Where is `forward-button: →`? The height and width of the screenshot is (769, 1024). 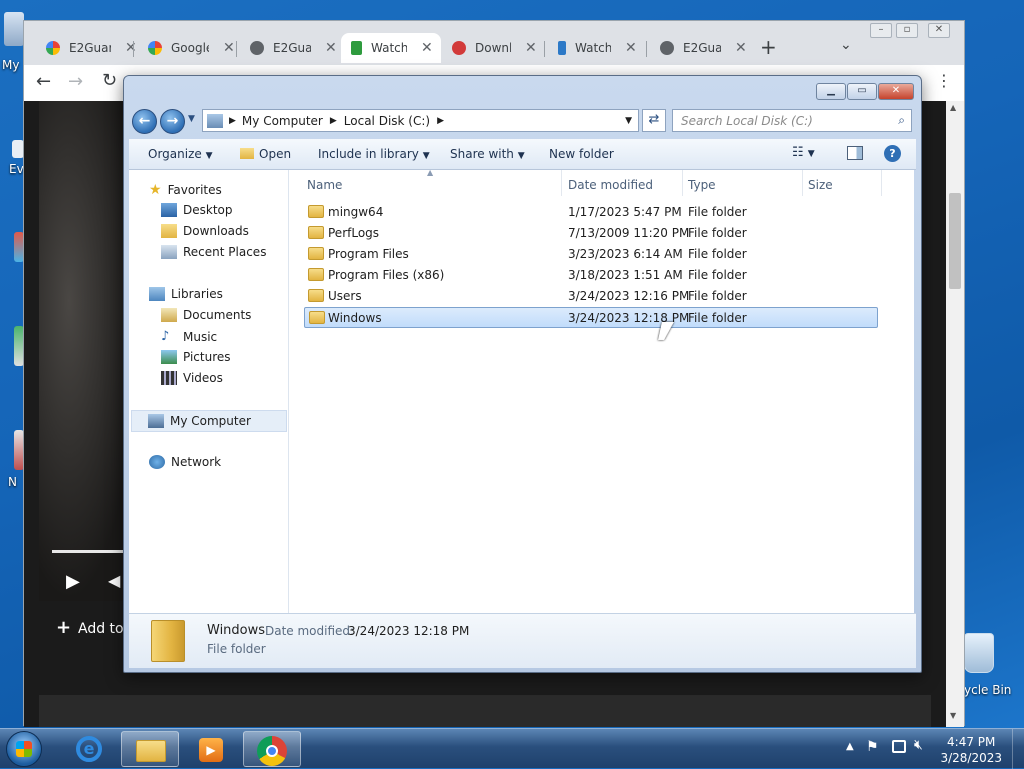
forward-button: → is located at coordinates (172, 121).